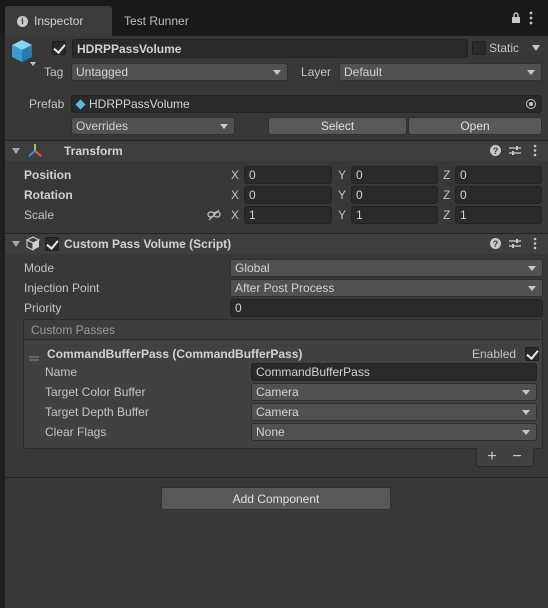 This screenshot has height=608, width=548. Describe the element at coordinates (276, 477) in the screenshot. I see `divider` at that location.